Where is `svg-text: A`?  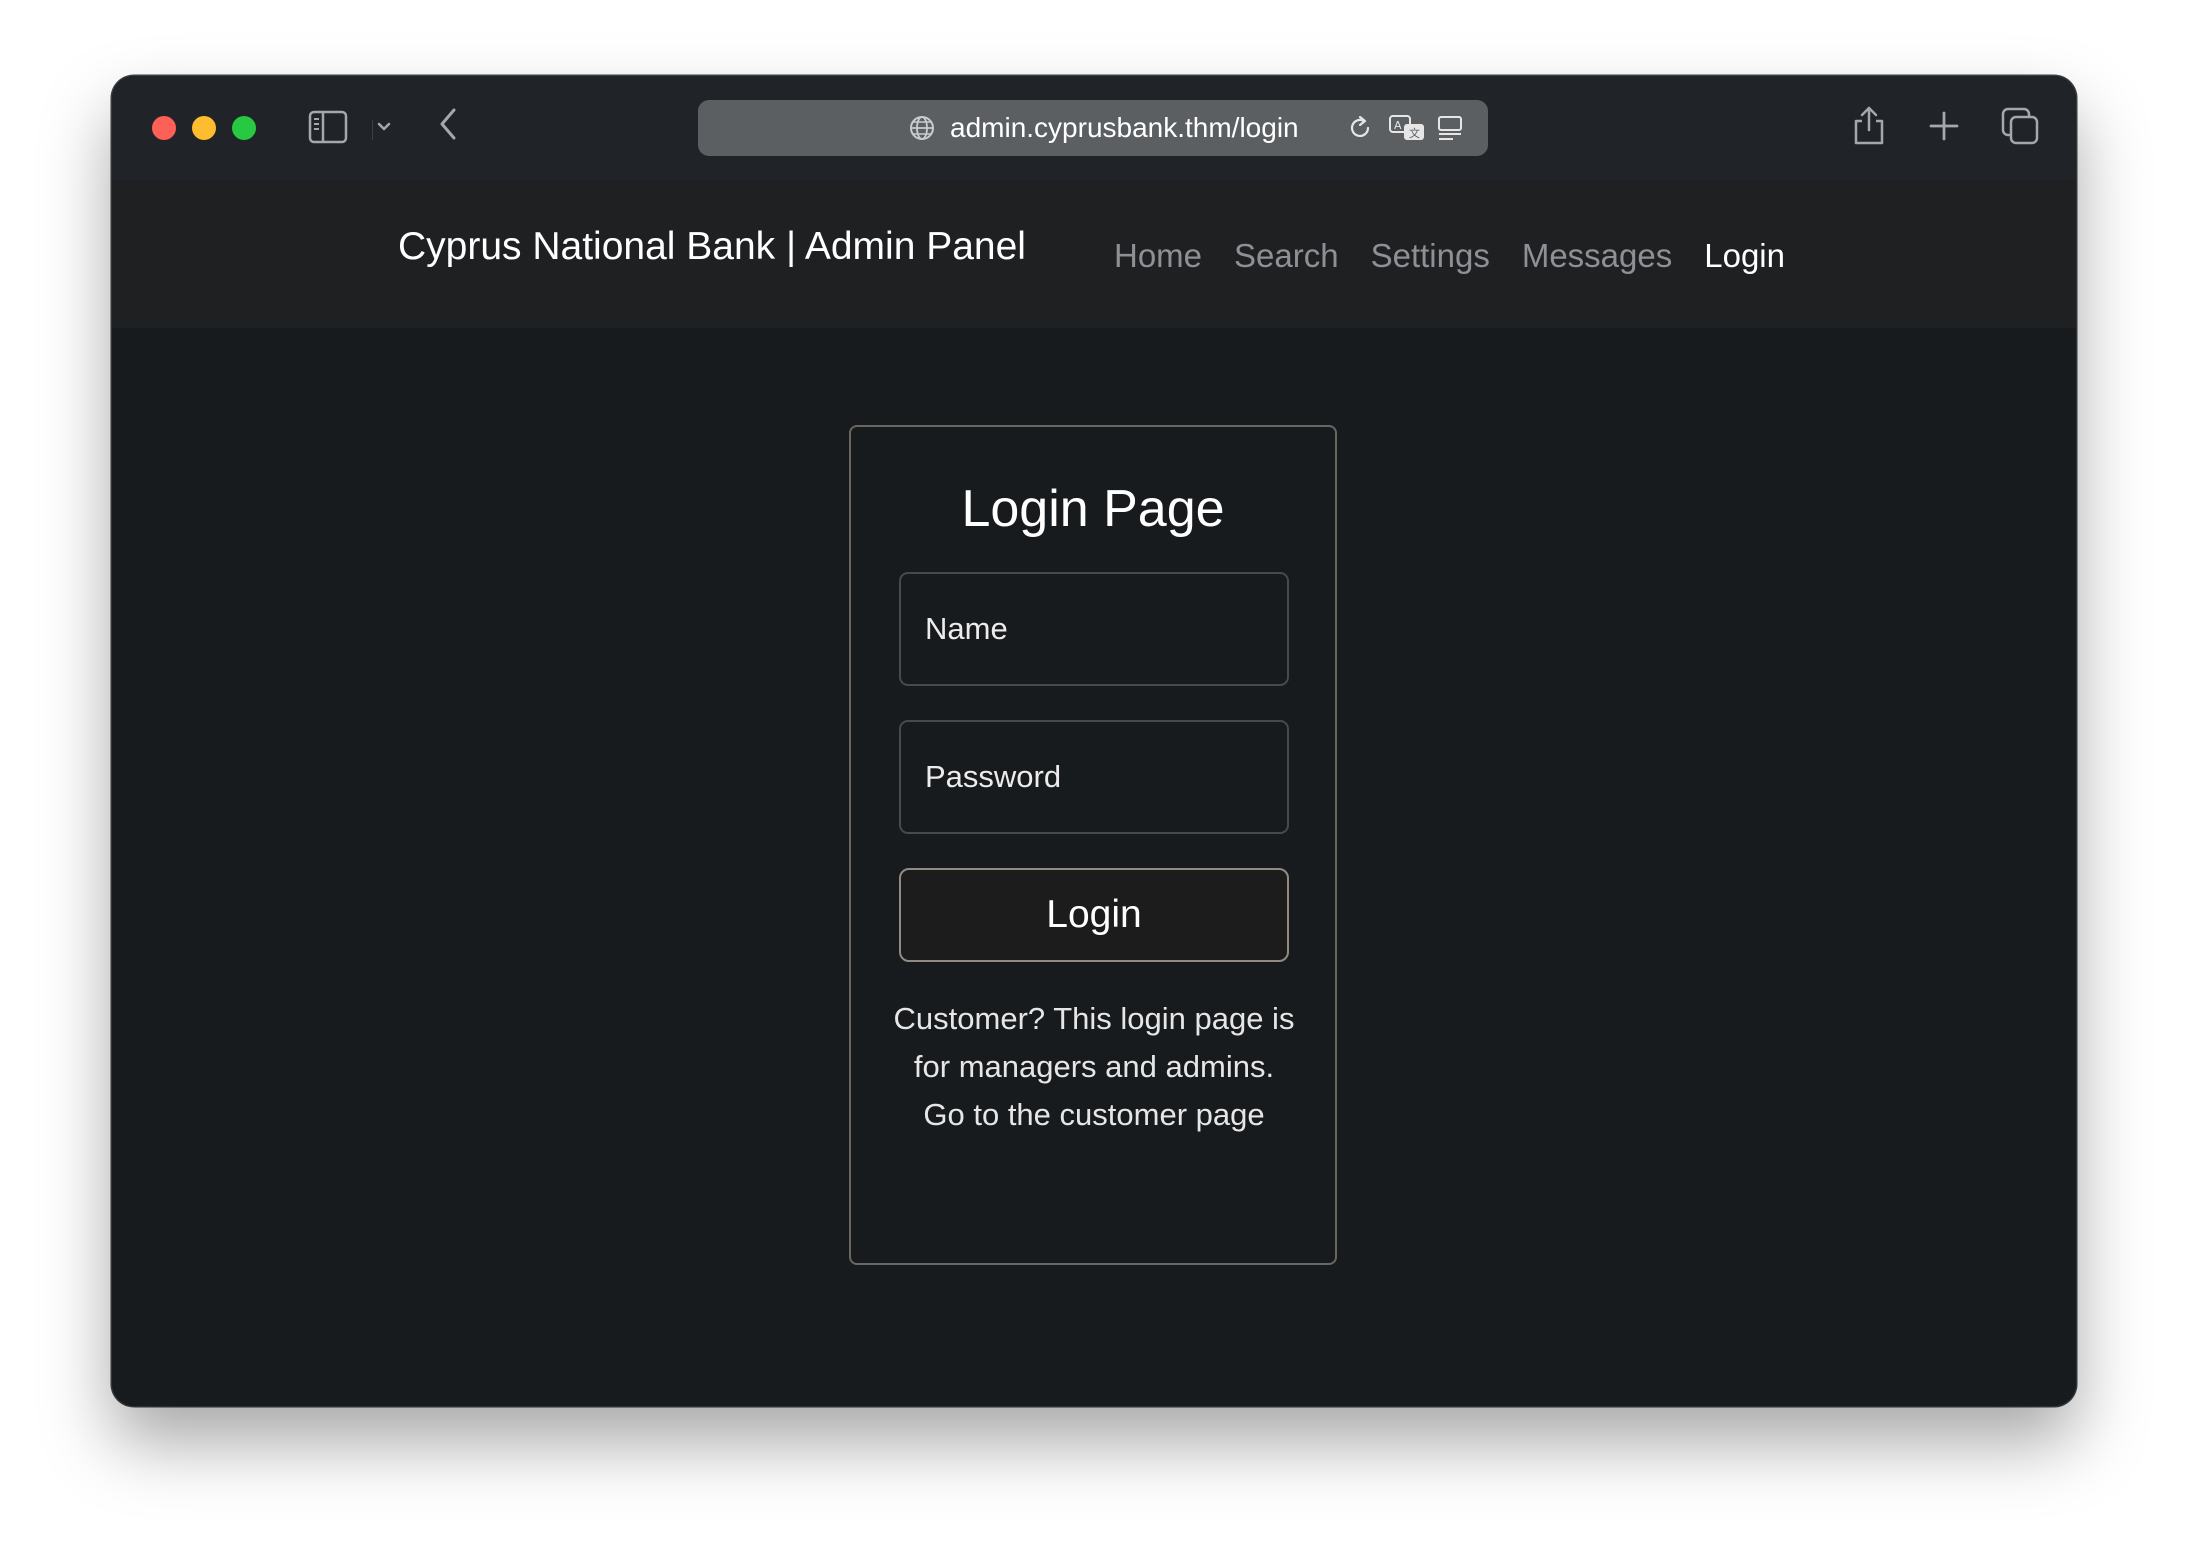 svg-text: A is located at coordinates (1398, 125).